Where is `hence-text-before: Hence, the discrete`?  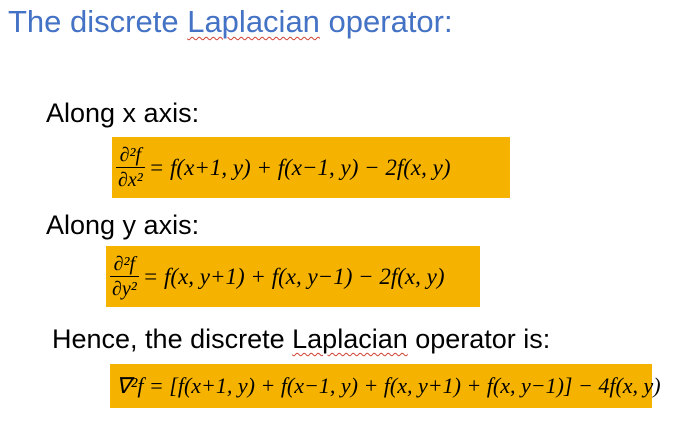
hence-text-before: Hence, the discrete is located at coordinates (172, 339).